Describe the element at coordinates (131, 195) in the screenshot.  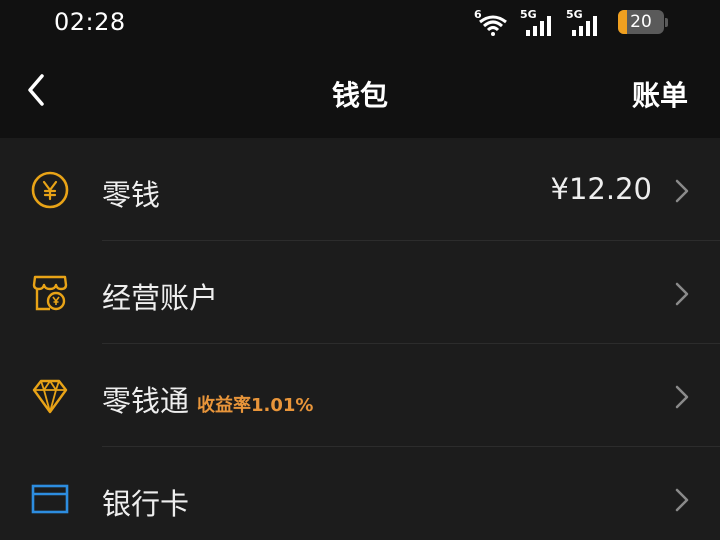
I see `item-label-text: 零钱` at that location.